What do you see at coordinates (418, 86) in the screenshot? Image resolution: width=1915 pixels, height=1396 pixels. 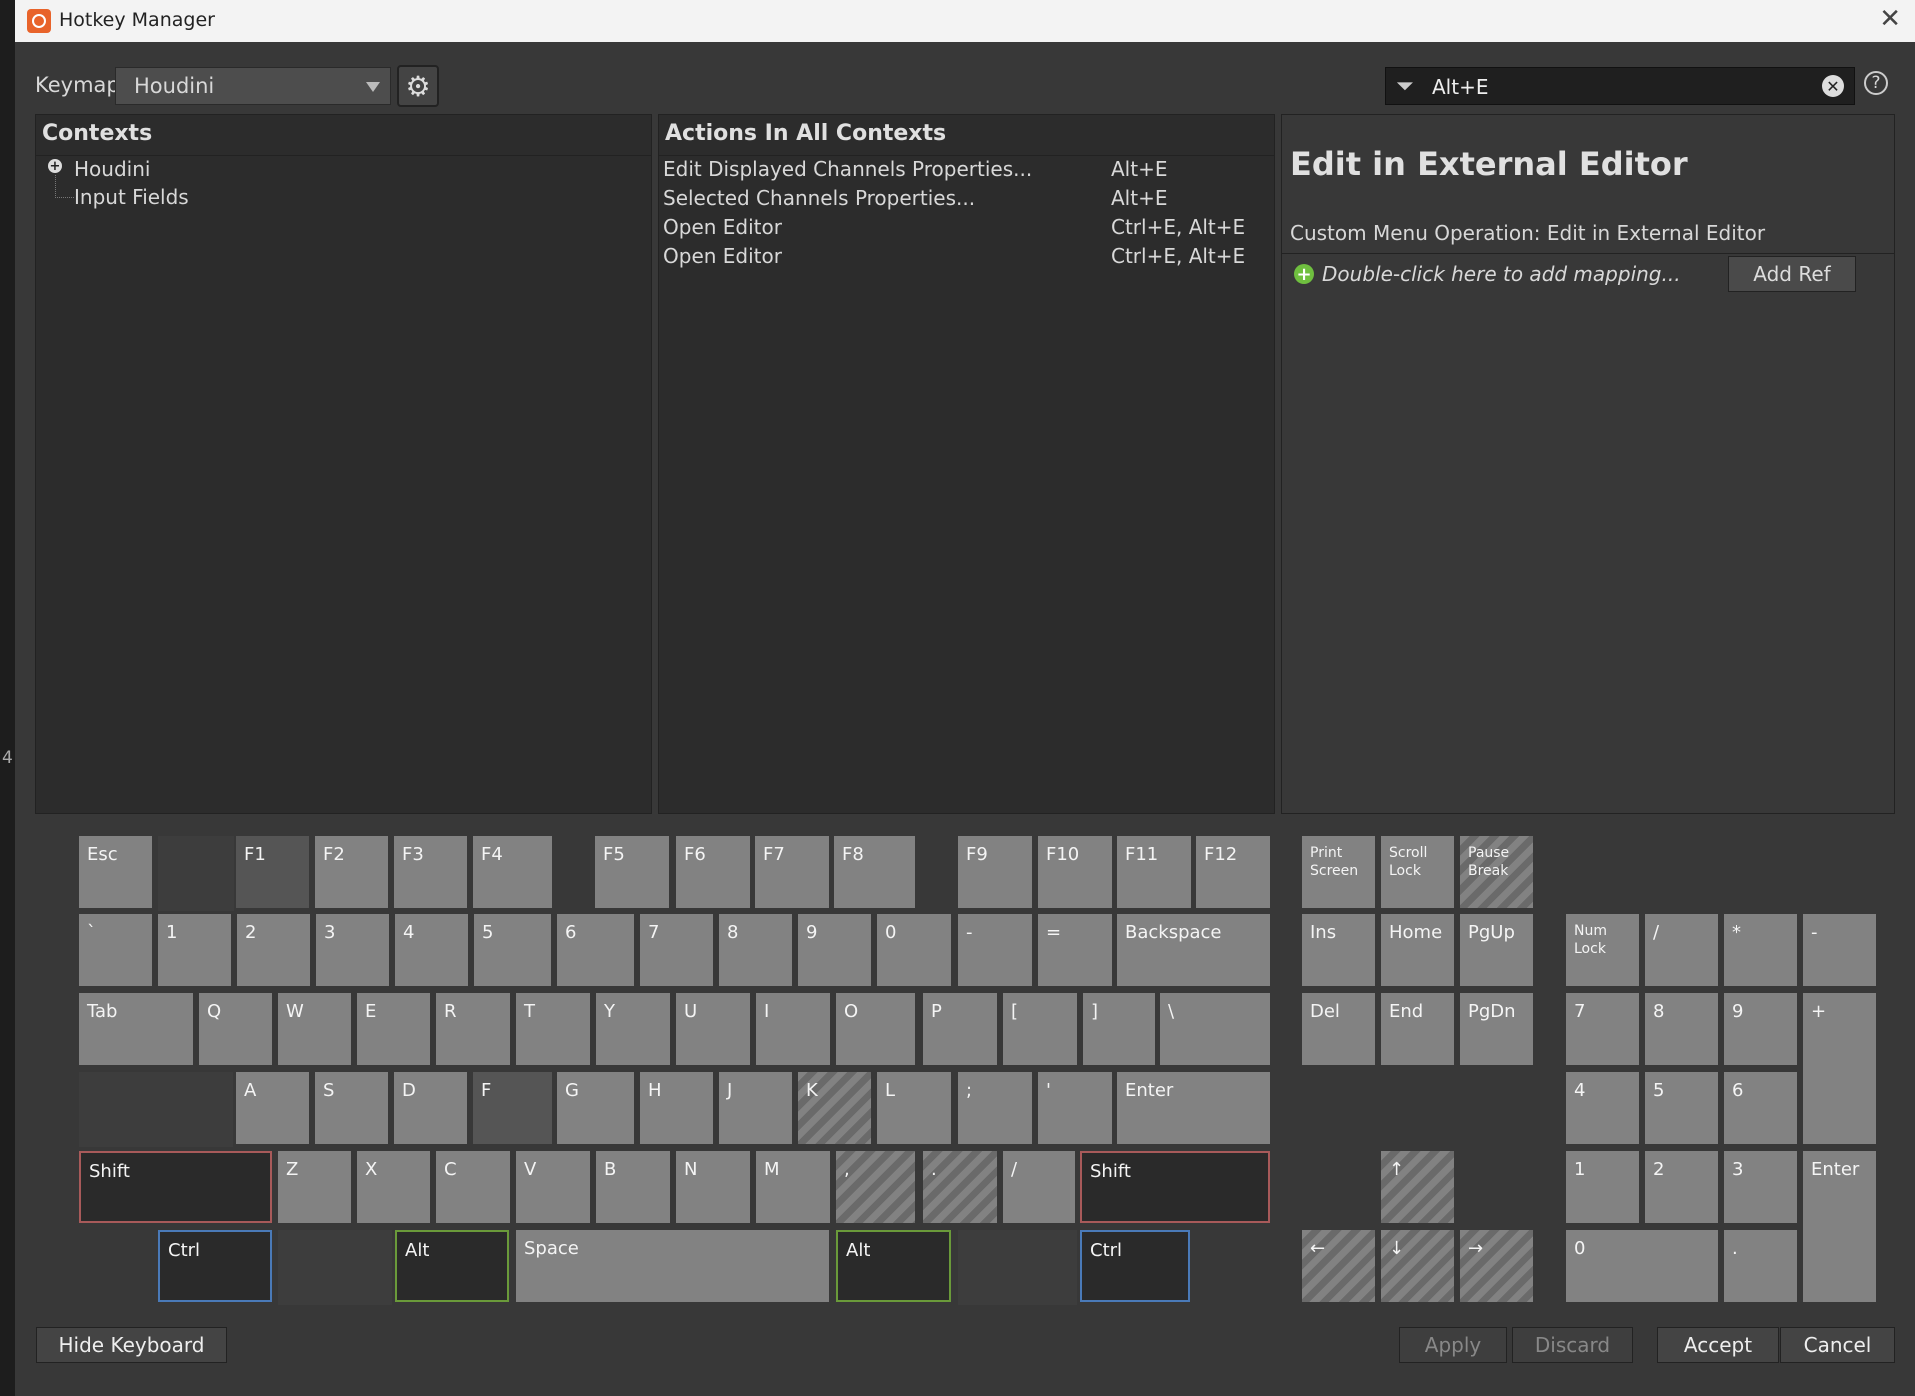 I see `keymap-settings-button: ⚙` at bounding box center [418, 86].